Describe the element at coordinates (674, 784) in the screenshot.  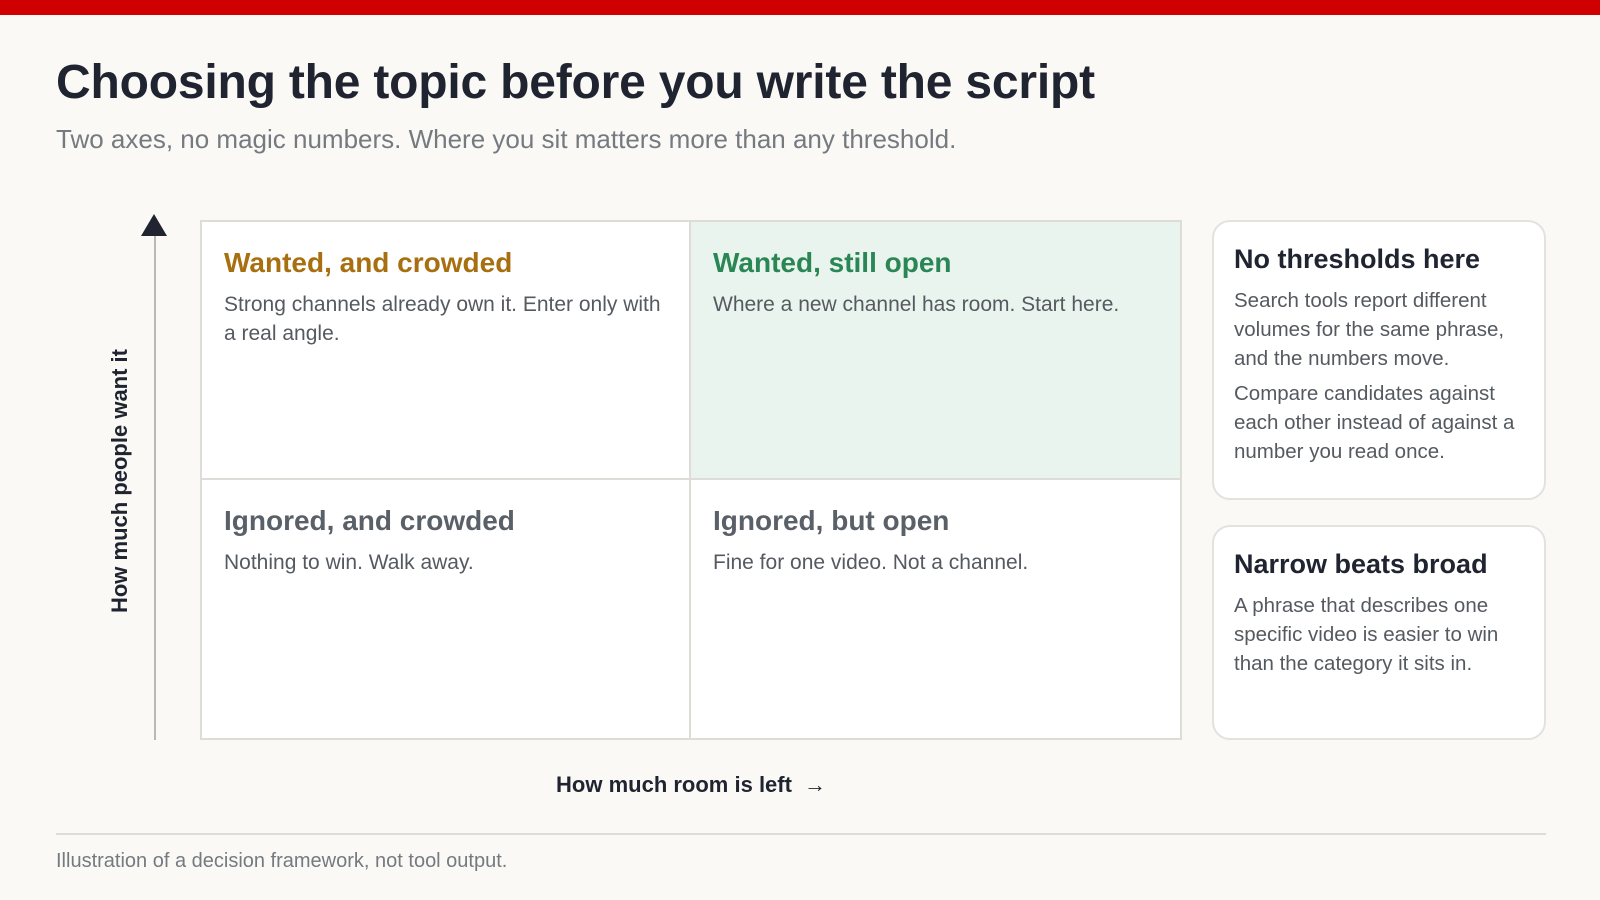
I see `x-axis-label-text: How much room is left` at that location.